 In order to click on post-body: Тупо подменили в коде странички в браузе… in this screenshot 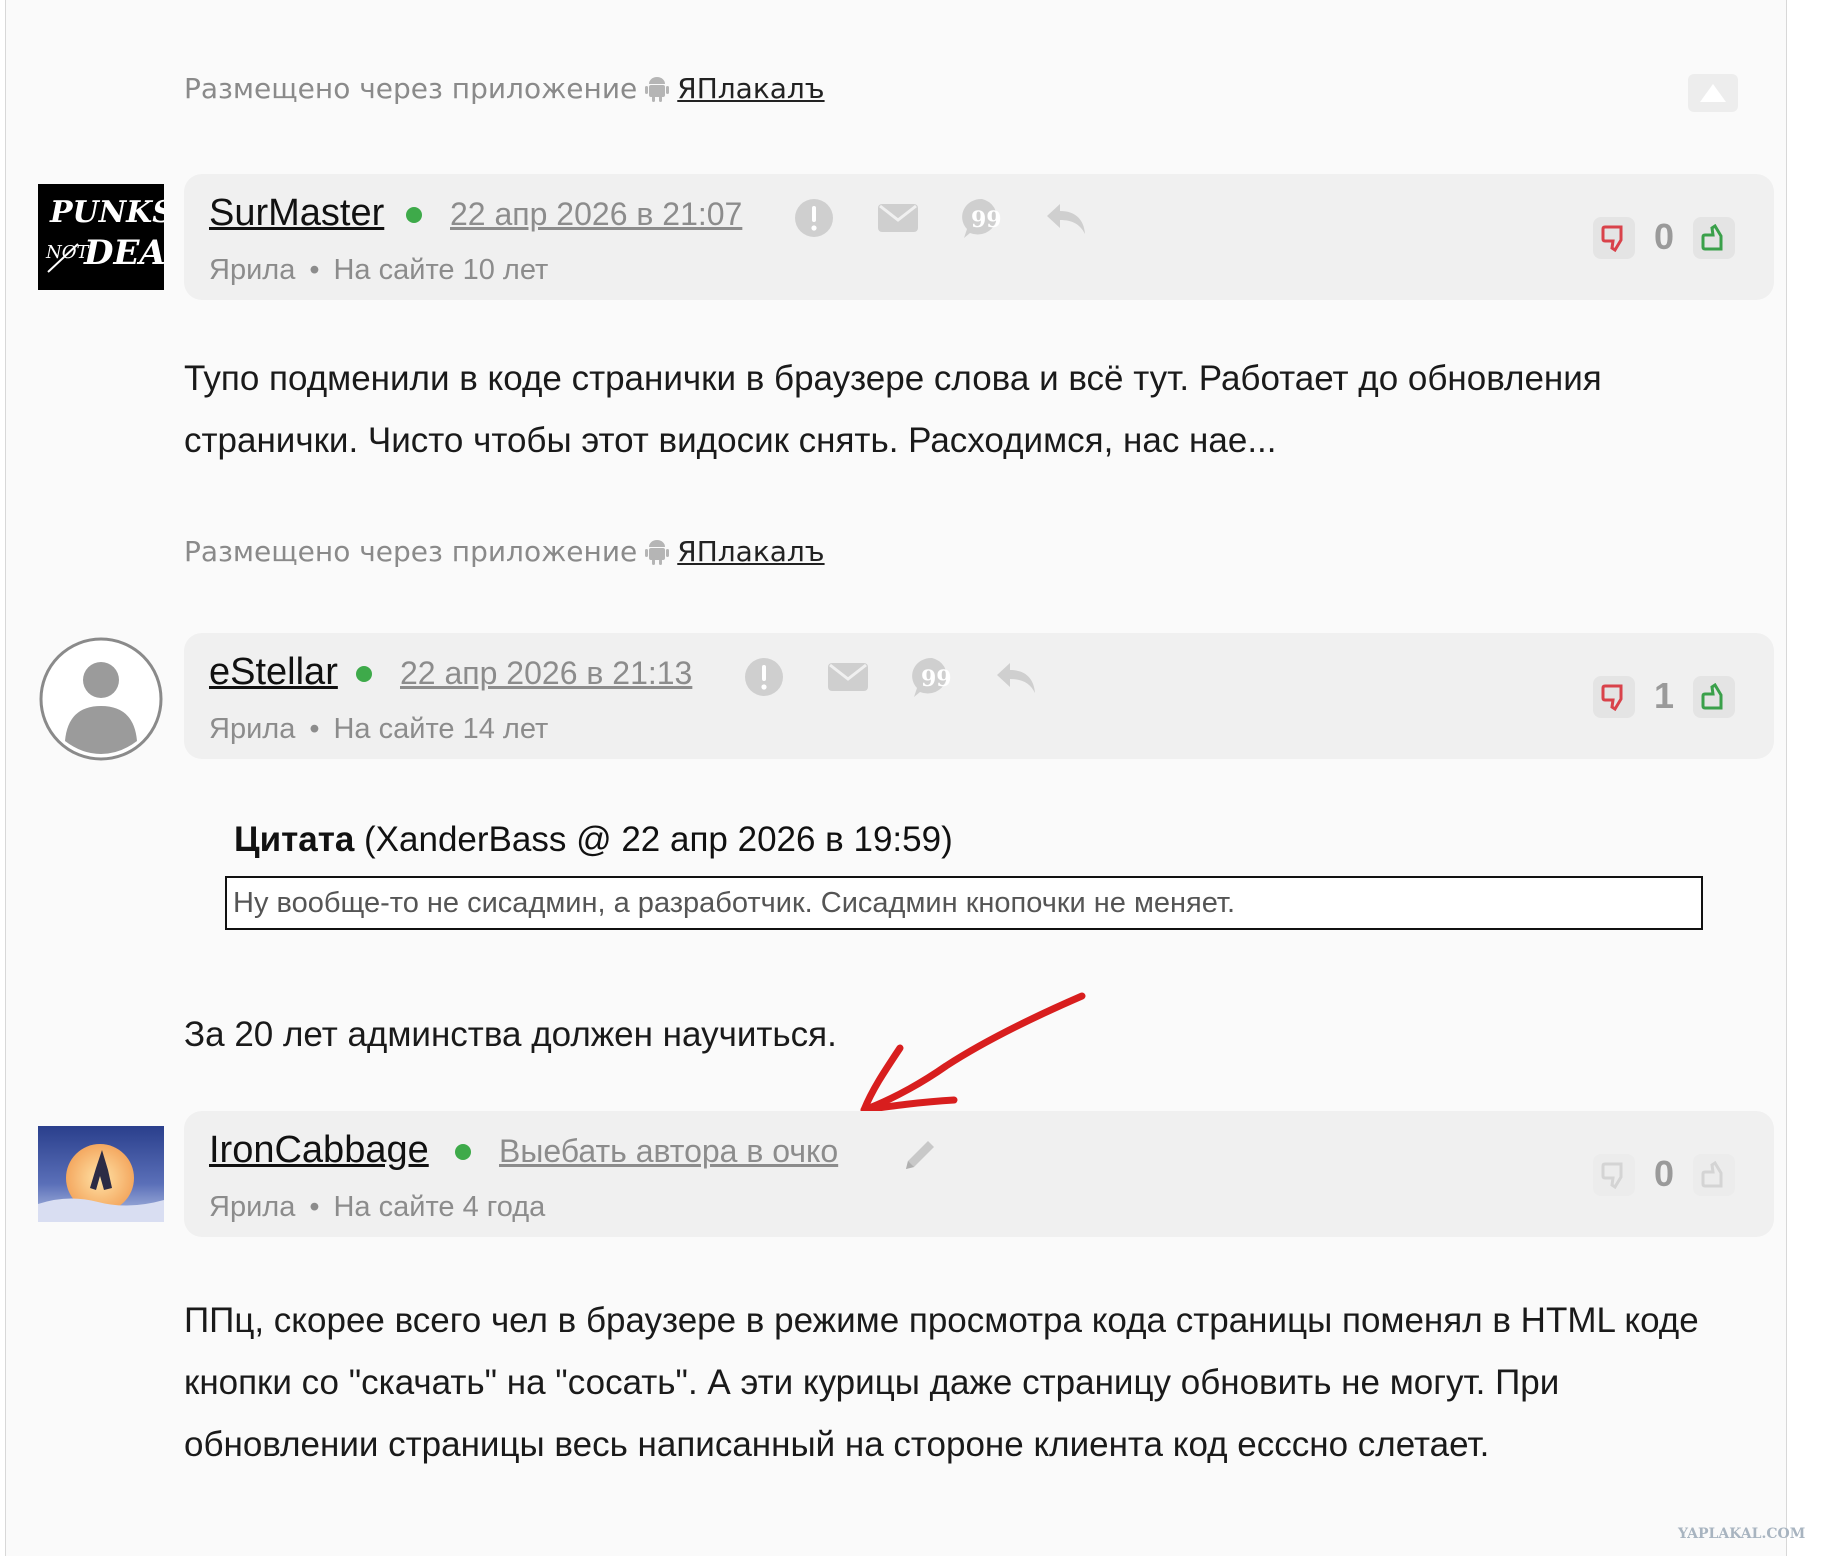, I will do `click(893, 409)`.